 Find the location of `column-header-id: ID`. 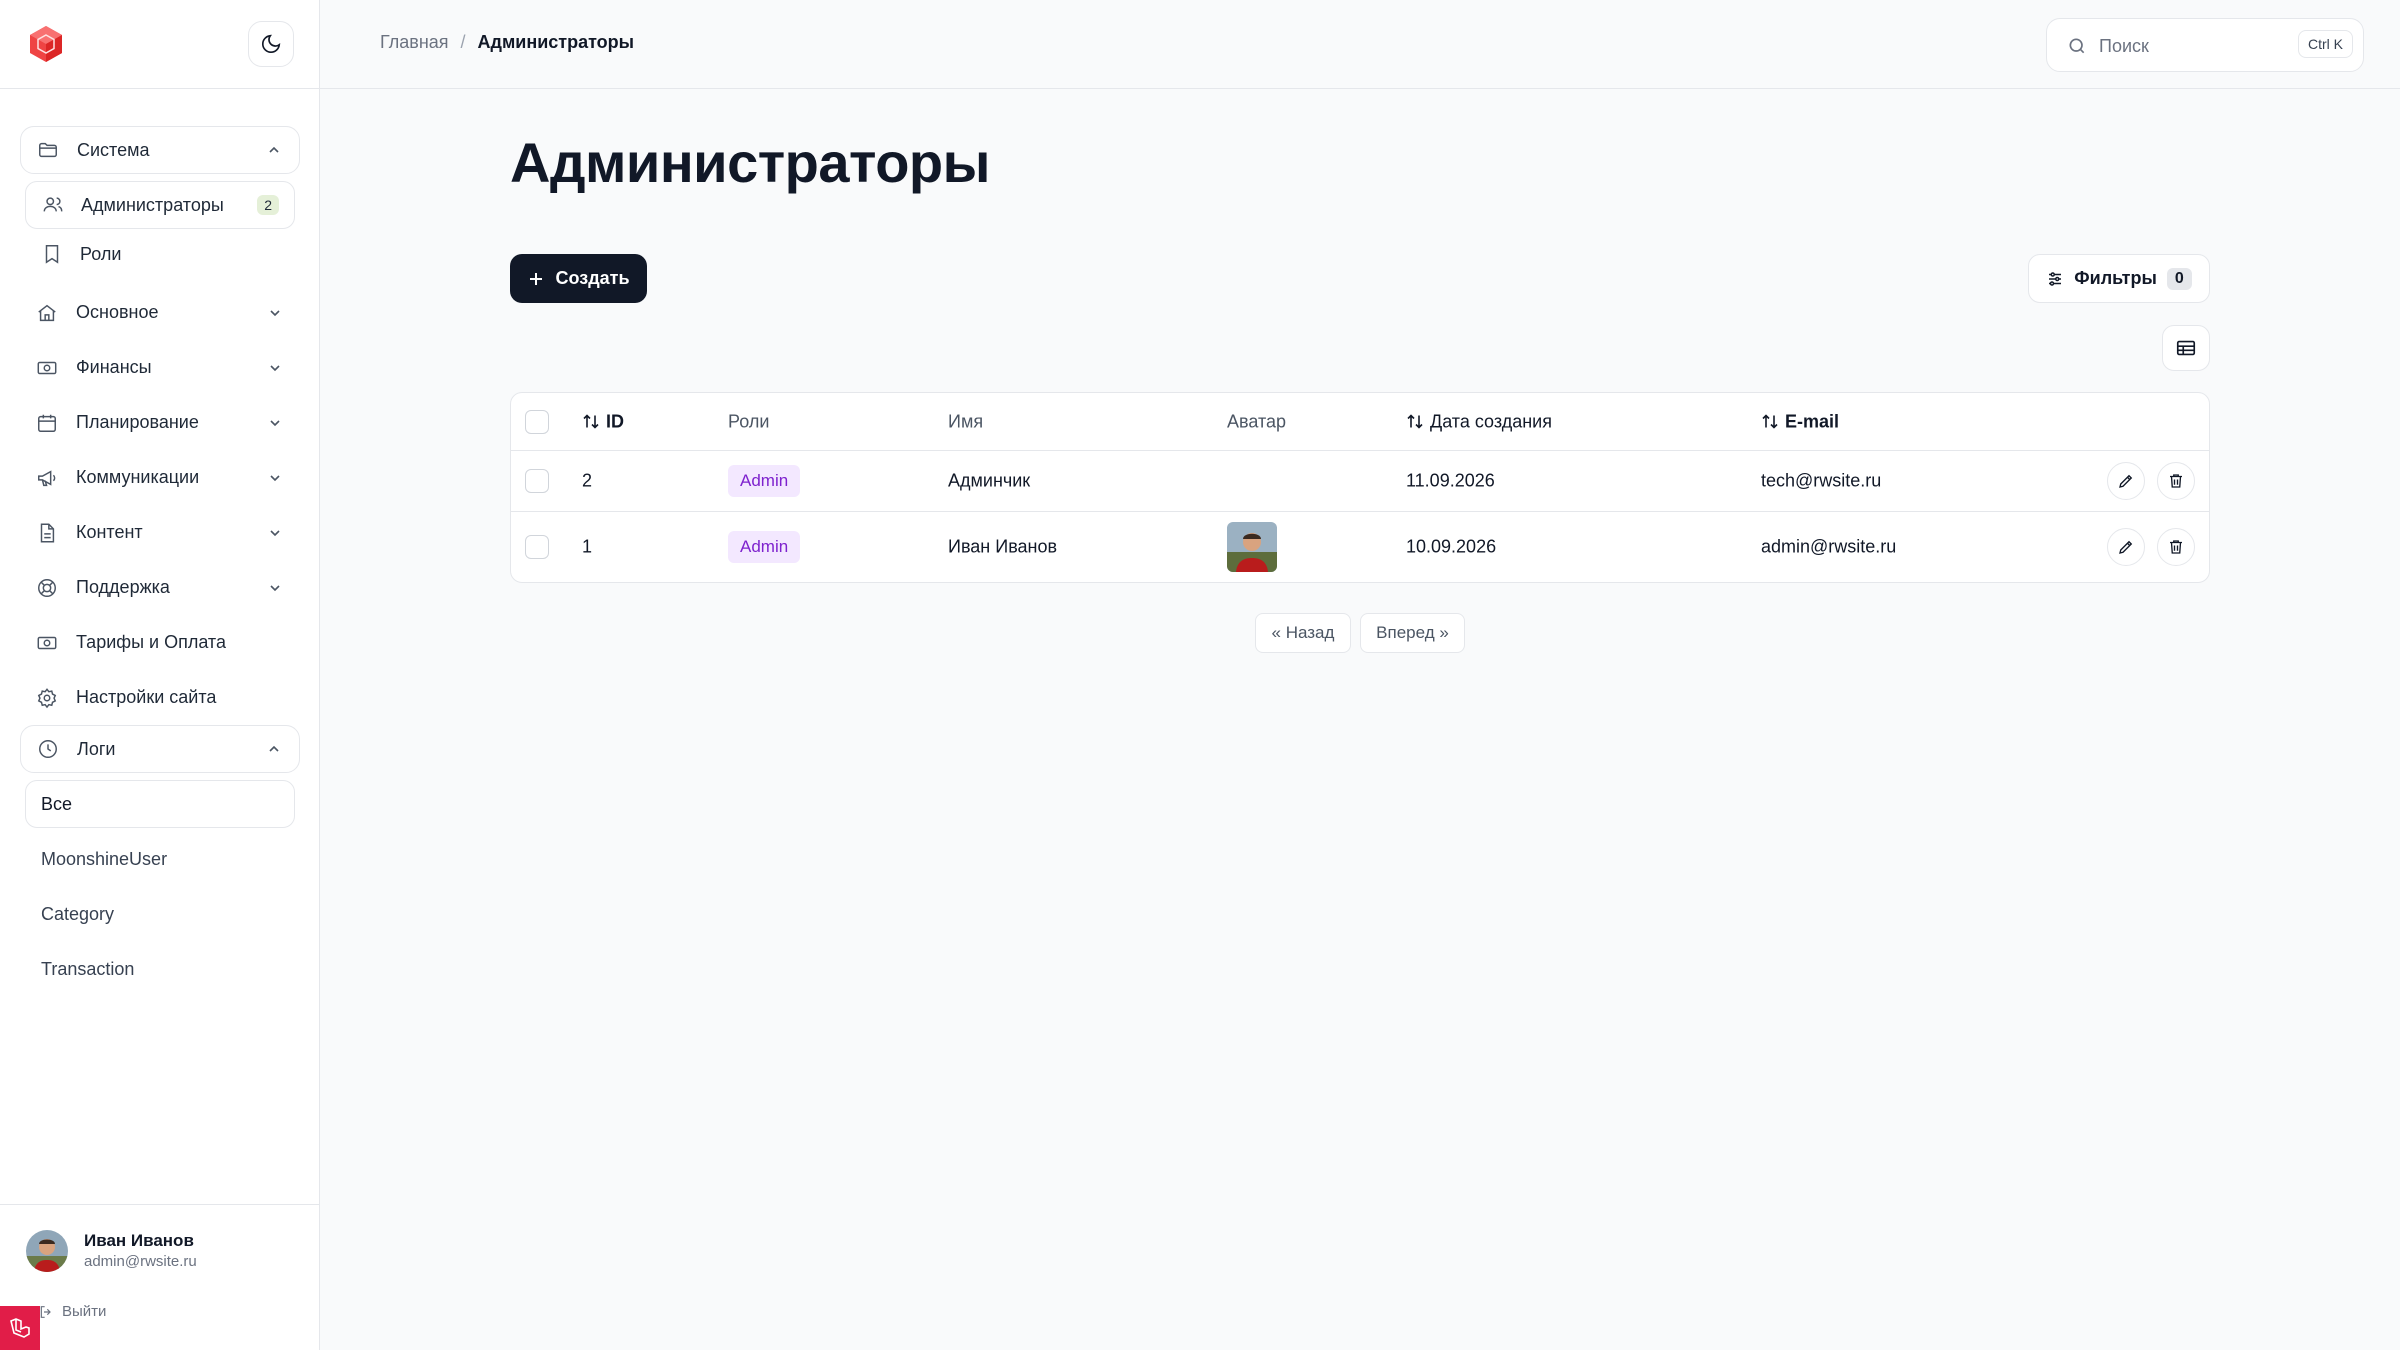

column-header-id: ID is located at coordinates (603, 421).